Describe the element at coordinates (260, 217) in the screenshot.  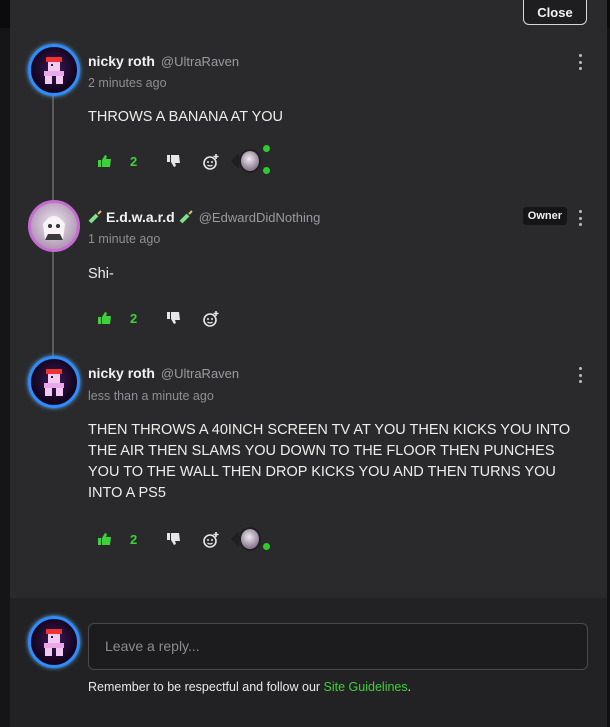
I see `author-handle: @EdwardDidNothing` at that location.